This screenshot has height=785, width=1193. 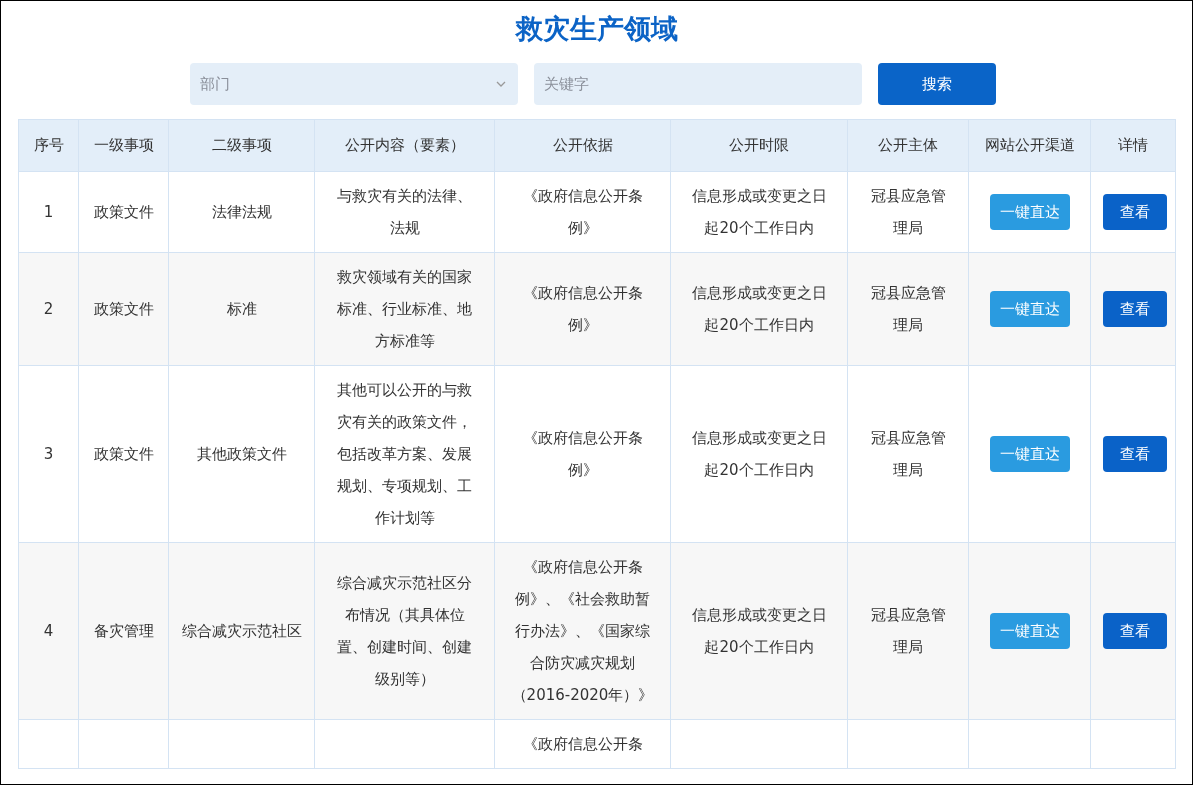 What do you see at coordinates (582, 631) in the screenshot?
I see `table-cell: 《政府信息公开条例》、《社会救助暂行办法》、《国家综合防灾减灾规划（2016-2020年）》` at bounding box center [582, 631].